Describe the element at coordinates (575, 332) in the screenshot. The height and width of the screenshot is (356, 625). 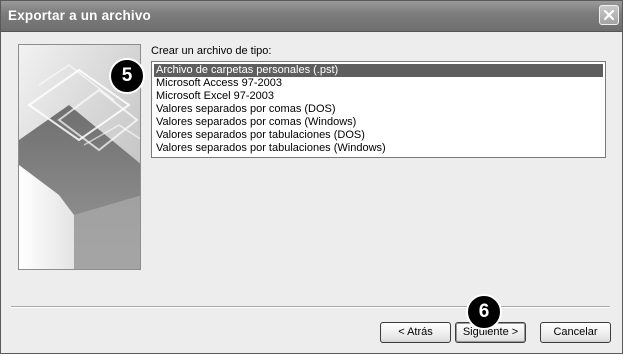
I see `cancel-button: Cancelar` at that location.